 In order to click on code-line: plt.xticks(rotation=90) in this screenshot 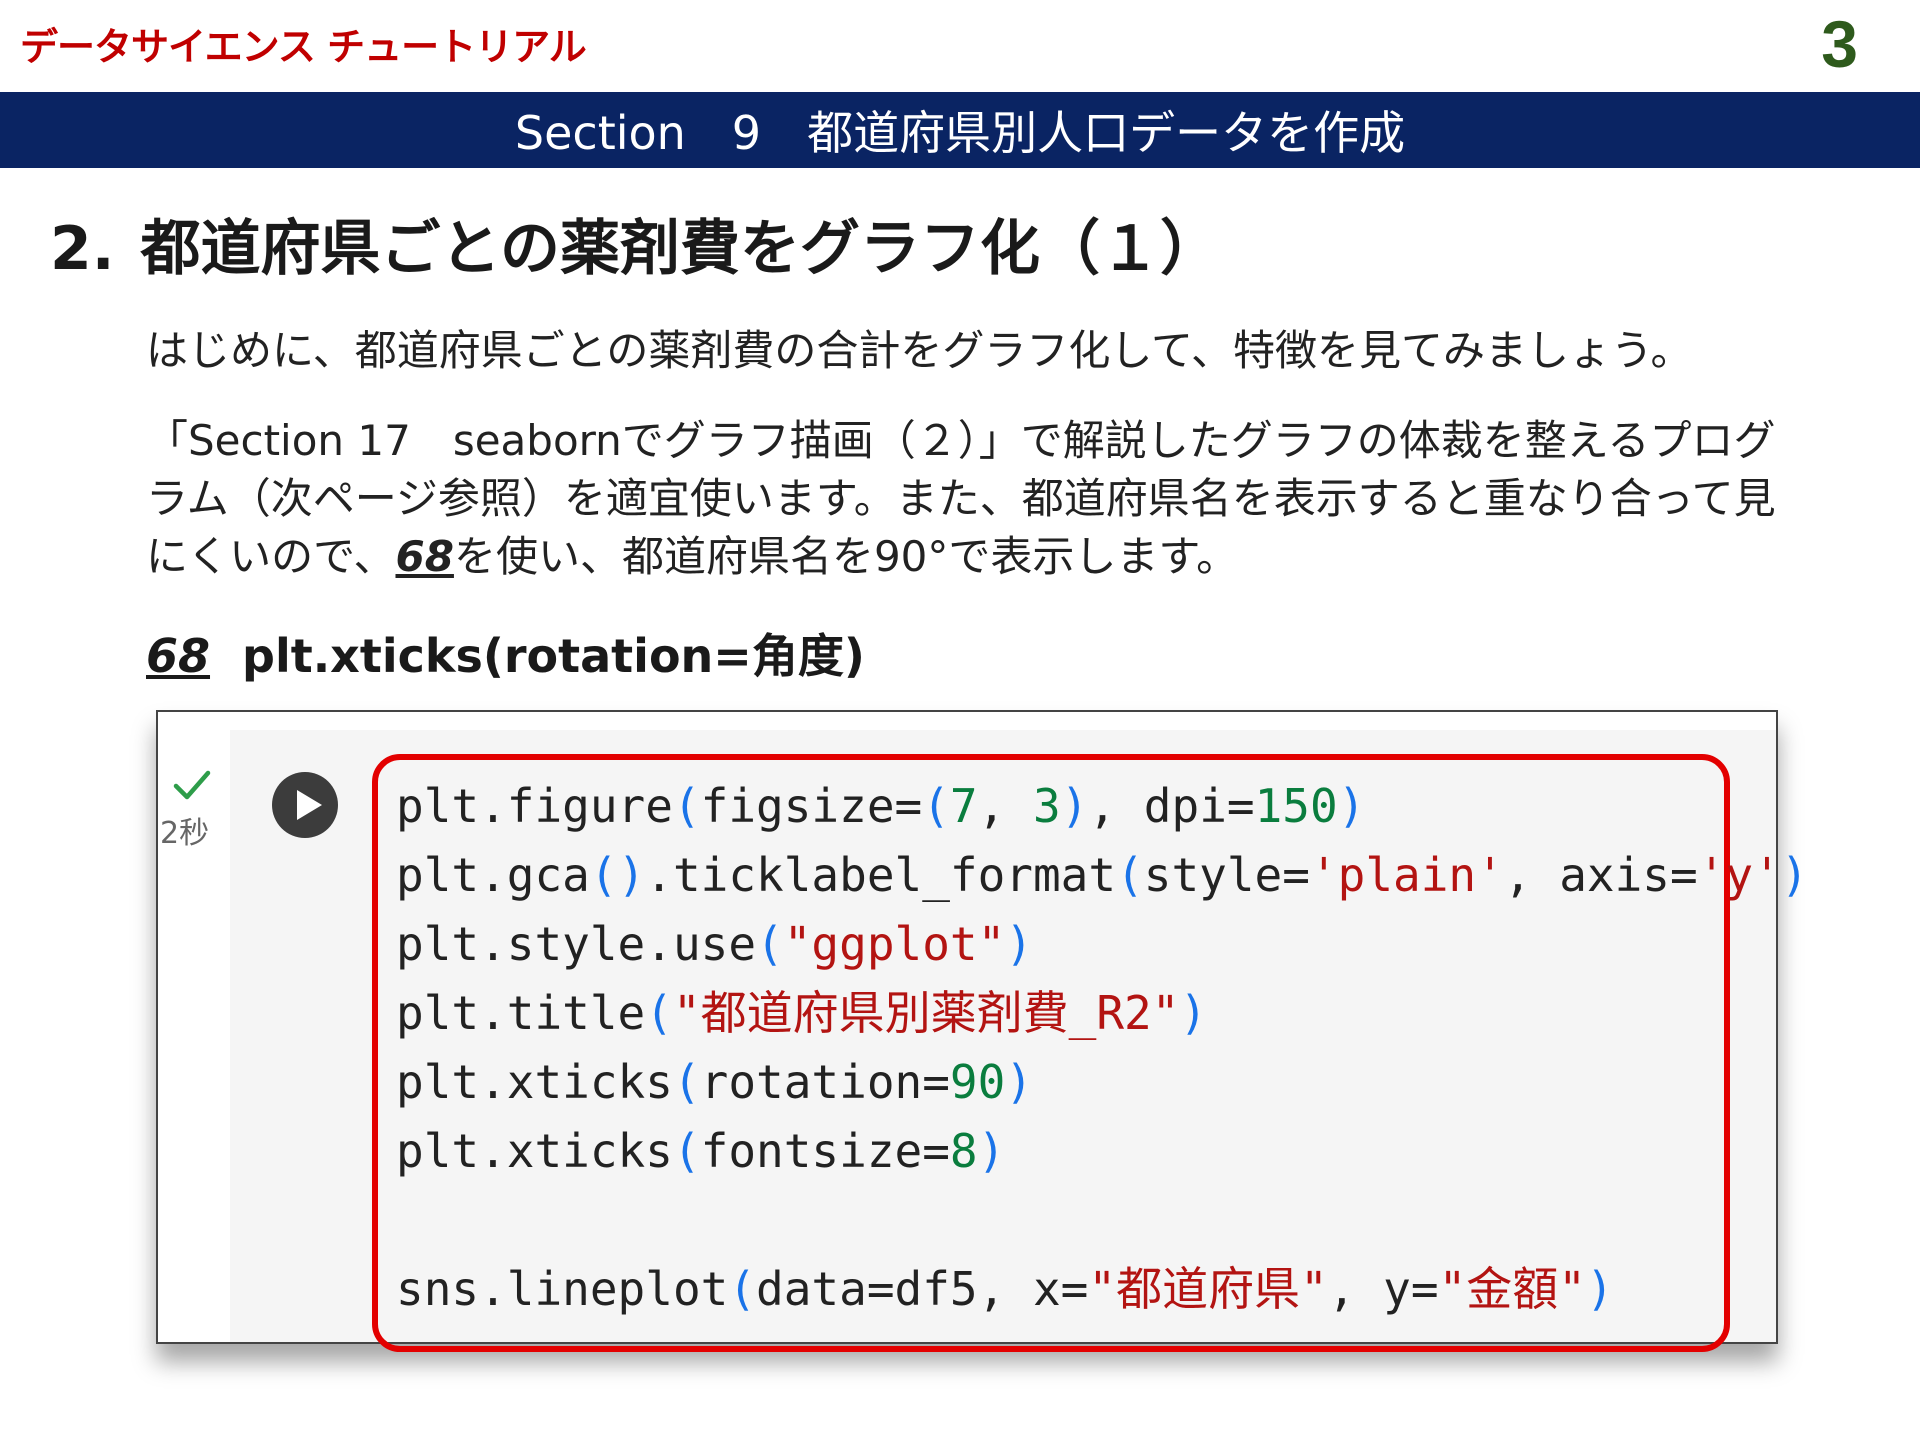, I will do `click(1102, 1082)`.